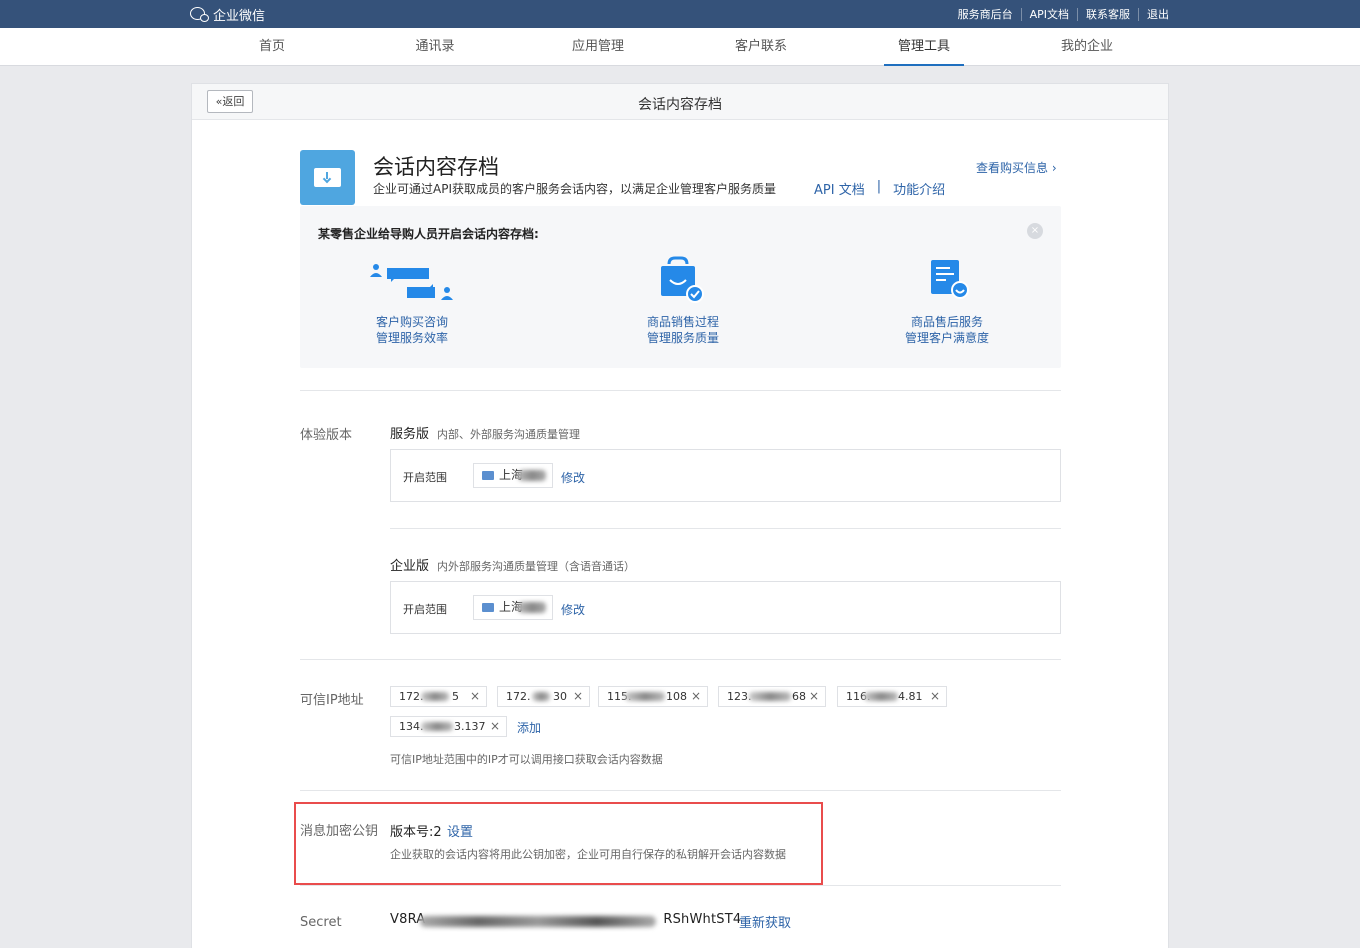 This screenshot has height=948, width=1360. I want to click on archive-app-icon, so click(327, 177).